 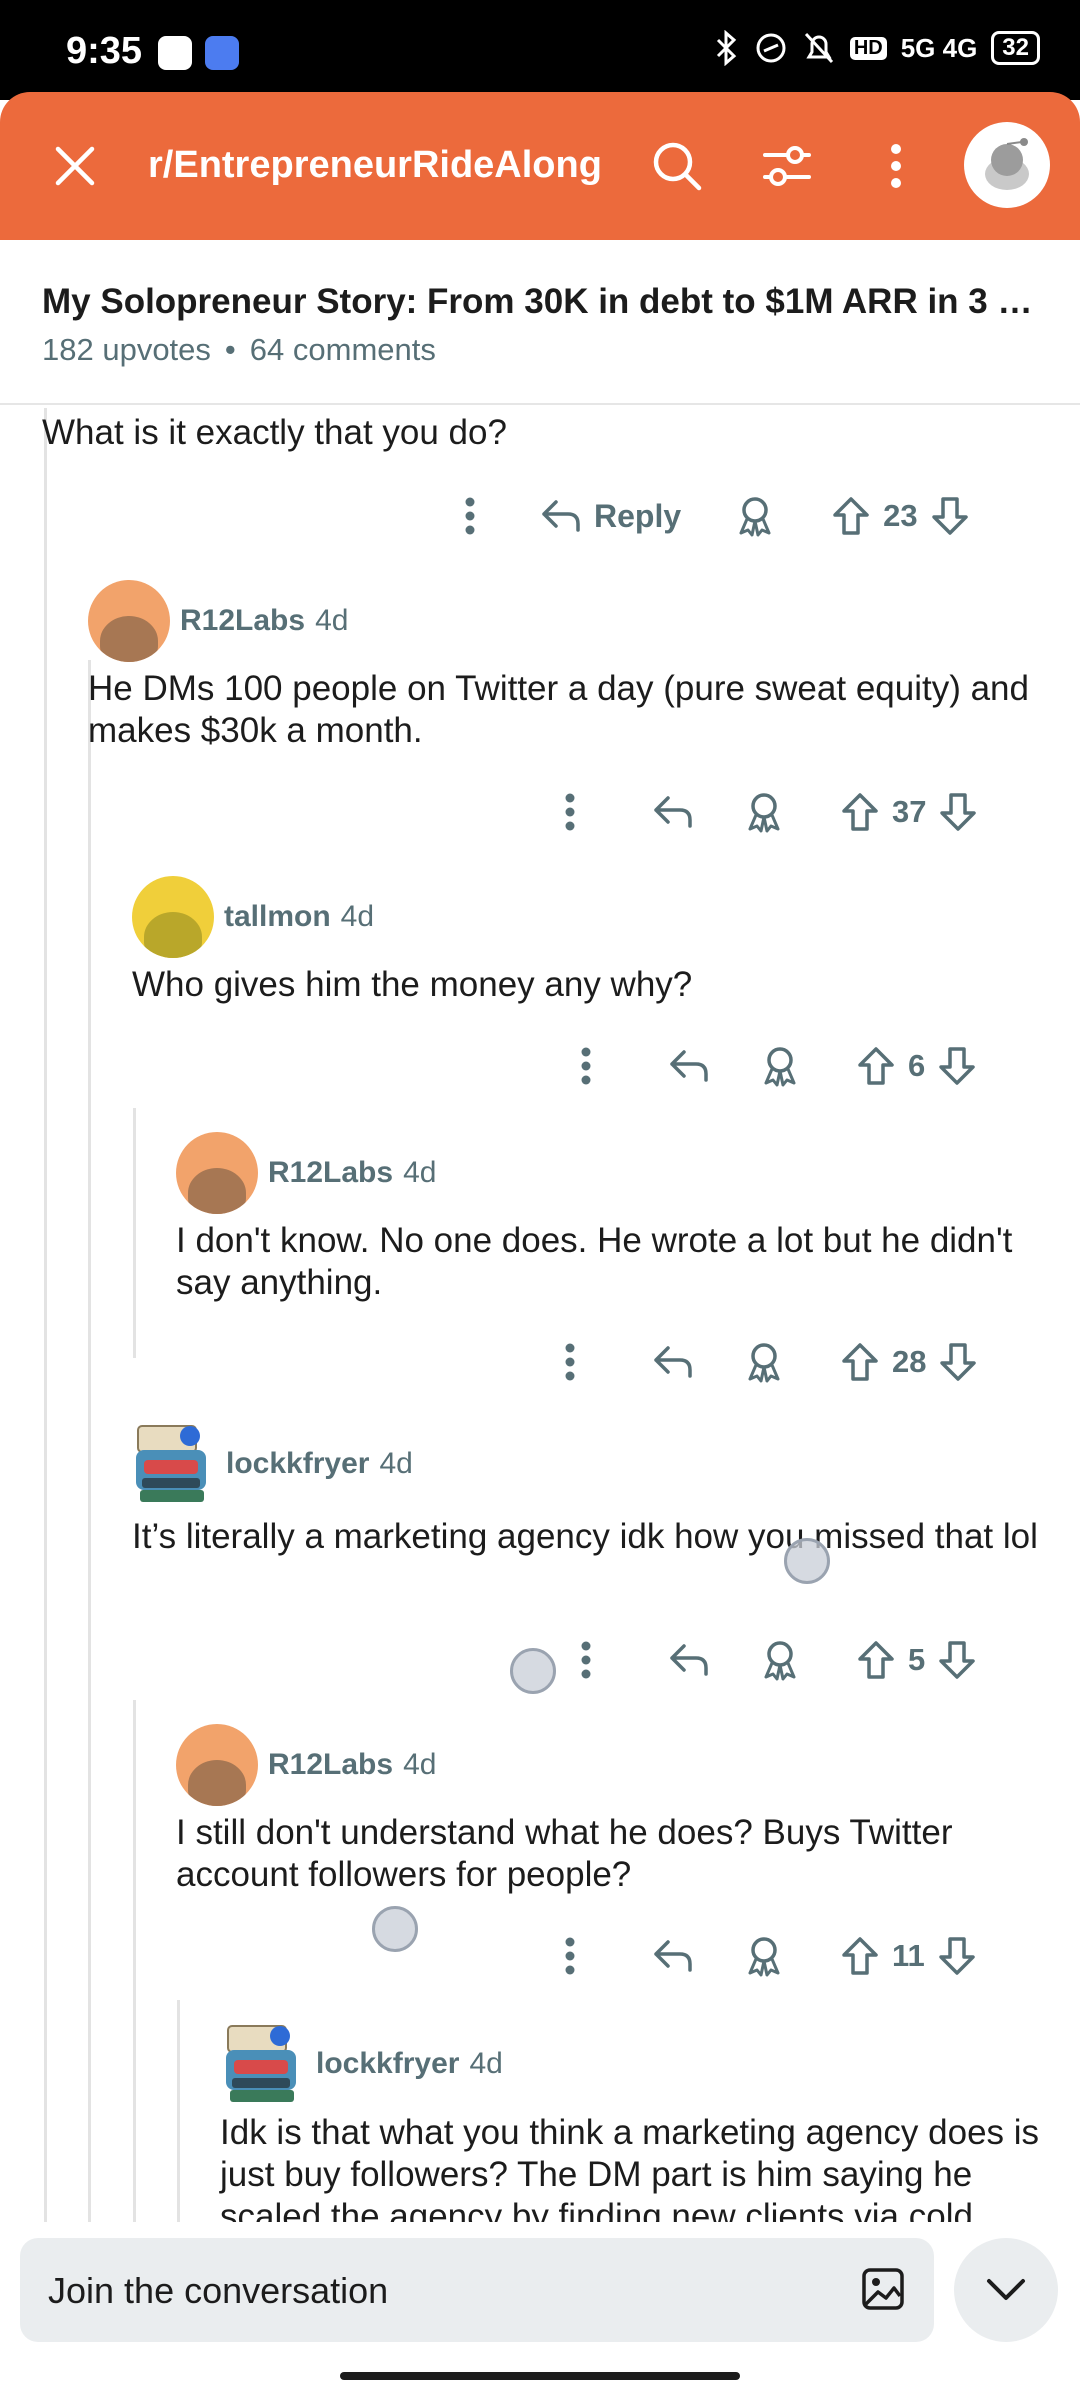 What do you see at coordinates (222, 53) in the screenshot?
I see `notification-link-icon` at bounding box center [222, 53].